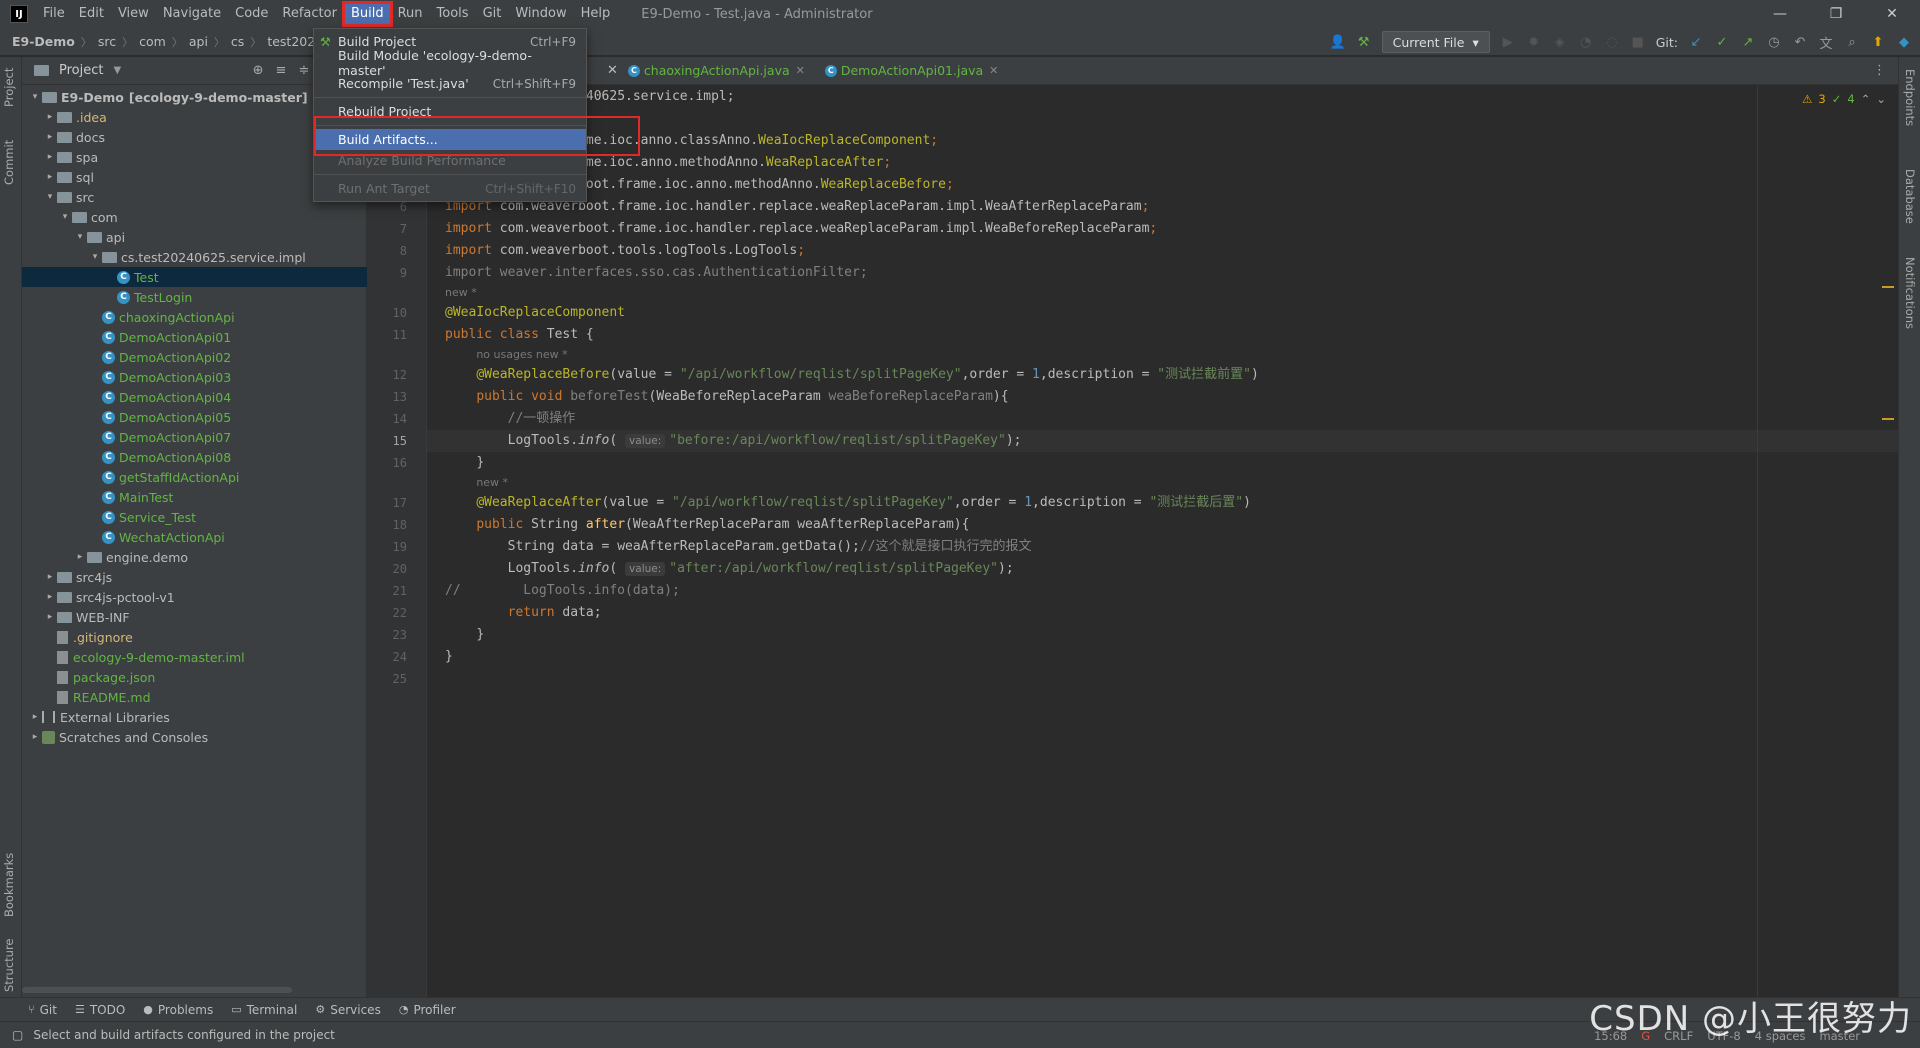 The height and width of the screenshot is (1048, 1920). Describe the element at coordinates (133, 14) in the screenshot. I see `menu-view: View` at that location.